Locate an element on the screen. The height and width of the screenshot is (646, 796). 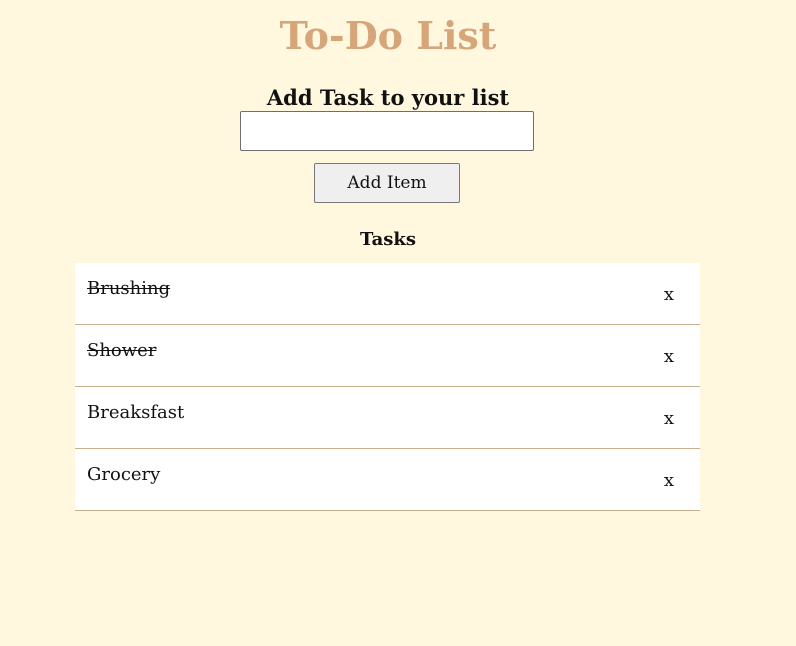
task-label: Grocery is located at coordinates (123, 475).